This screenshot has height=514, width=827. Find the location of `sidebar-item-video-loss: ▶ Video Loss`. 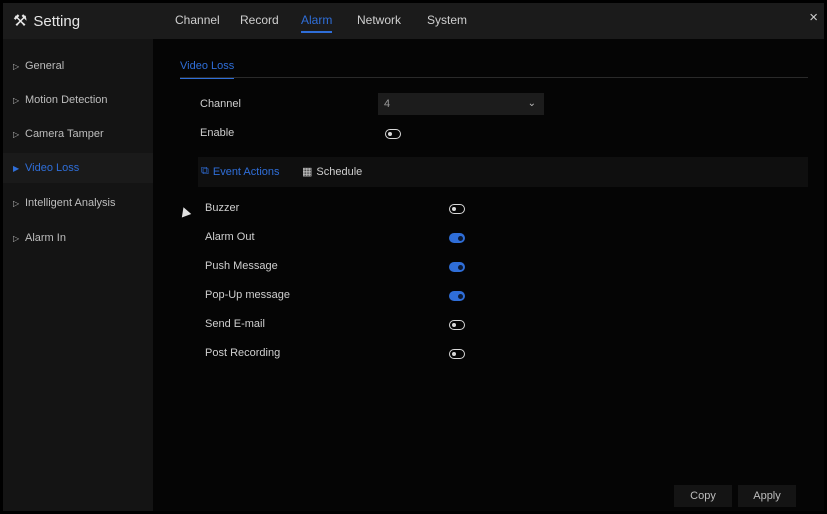

sidebar-item-video-loss: ▶ Video Loss is located at coordinates (78, 168).